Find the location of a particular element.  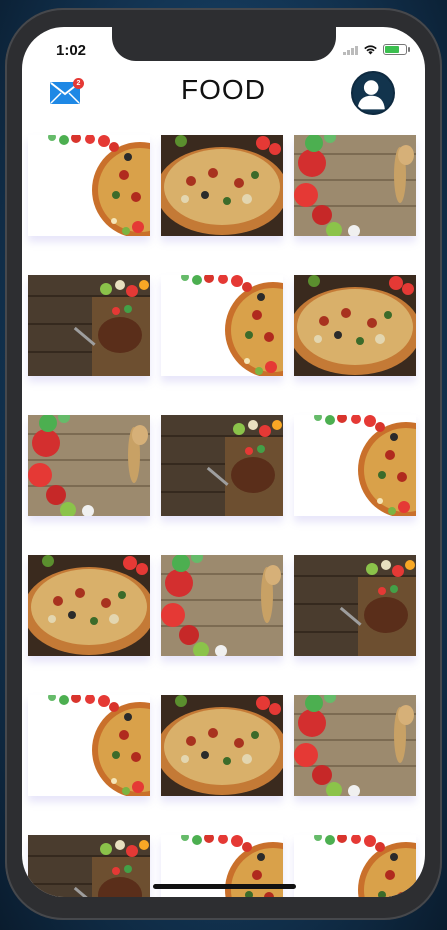

profile-avatar-button is located at coordinates (373, 93).